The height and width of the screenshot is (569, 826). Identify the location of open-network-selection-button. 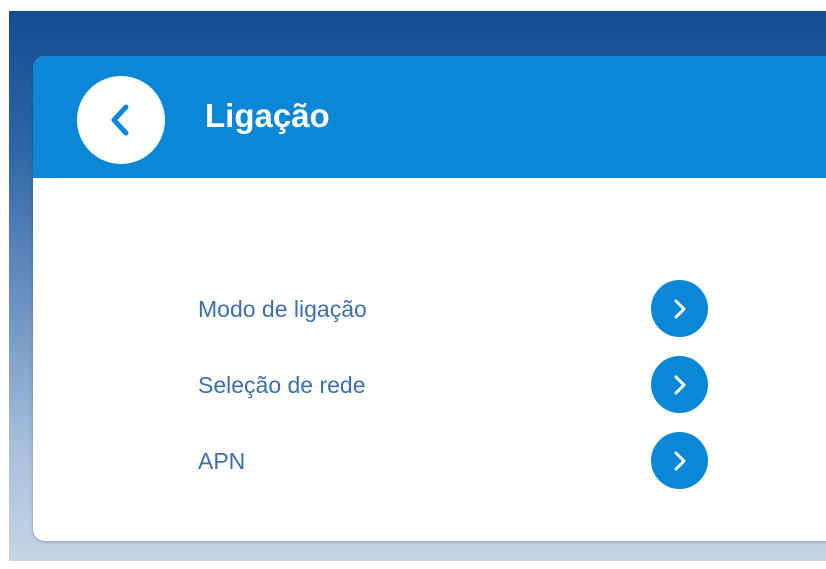
(679, 384).